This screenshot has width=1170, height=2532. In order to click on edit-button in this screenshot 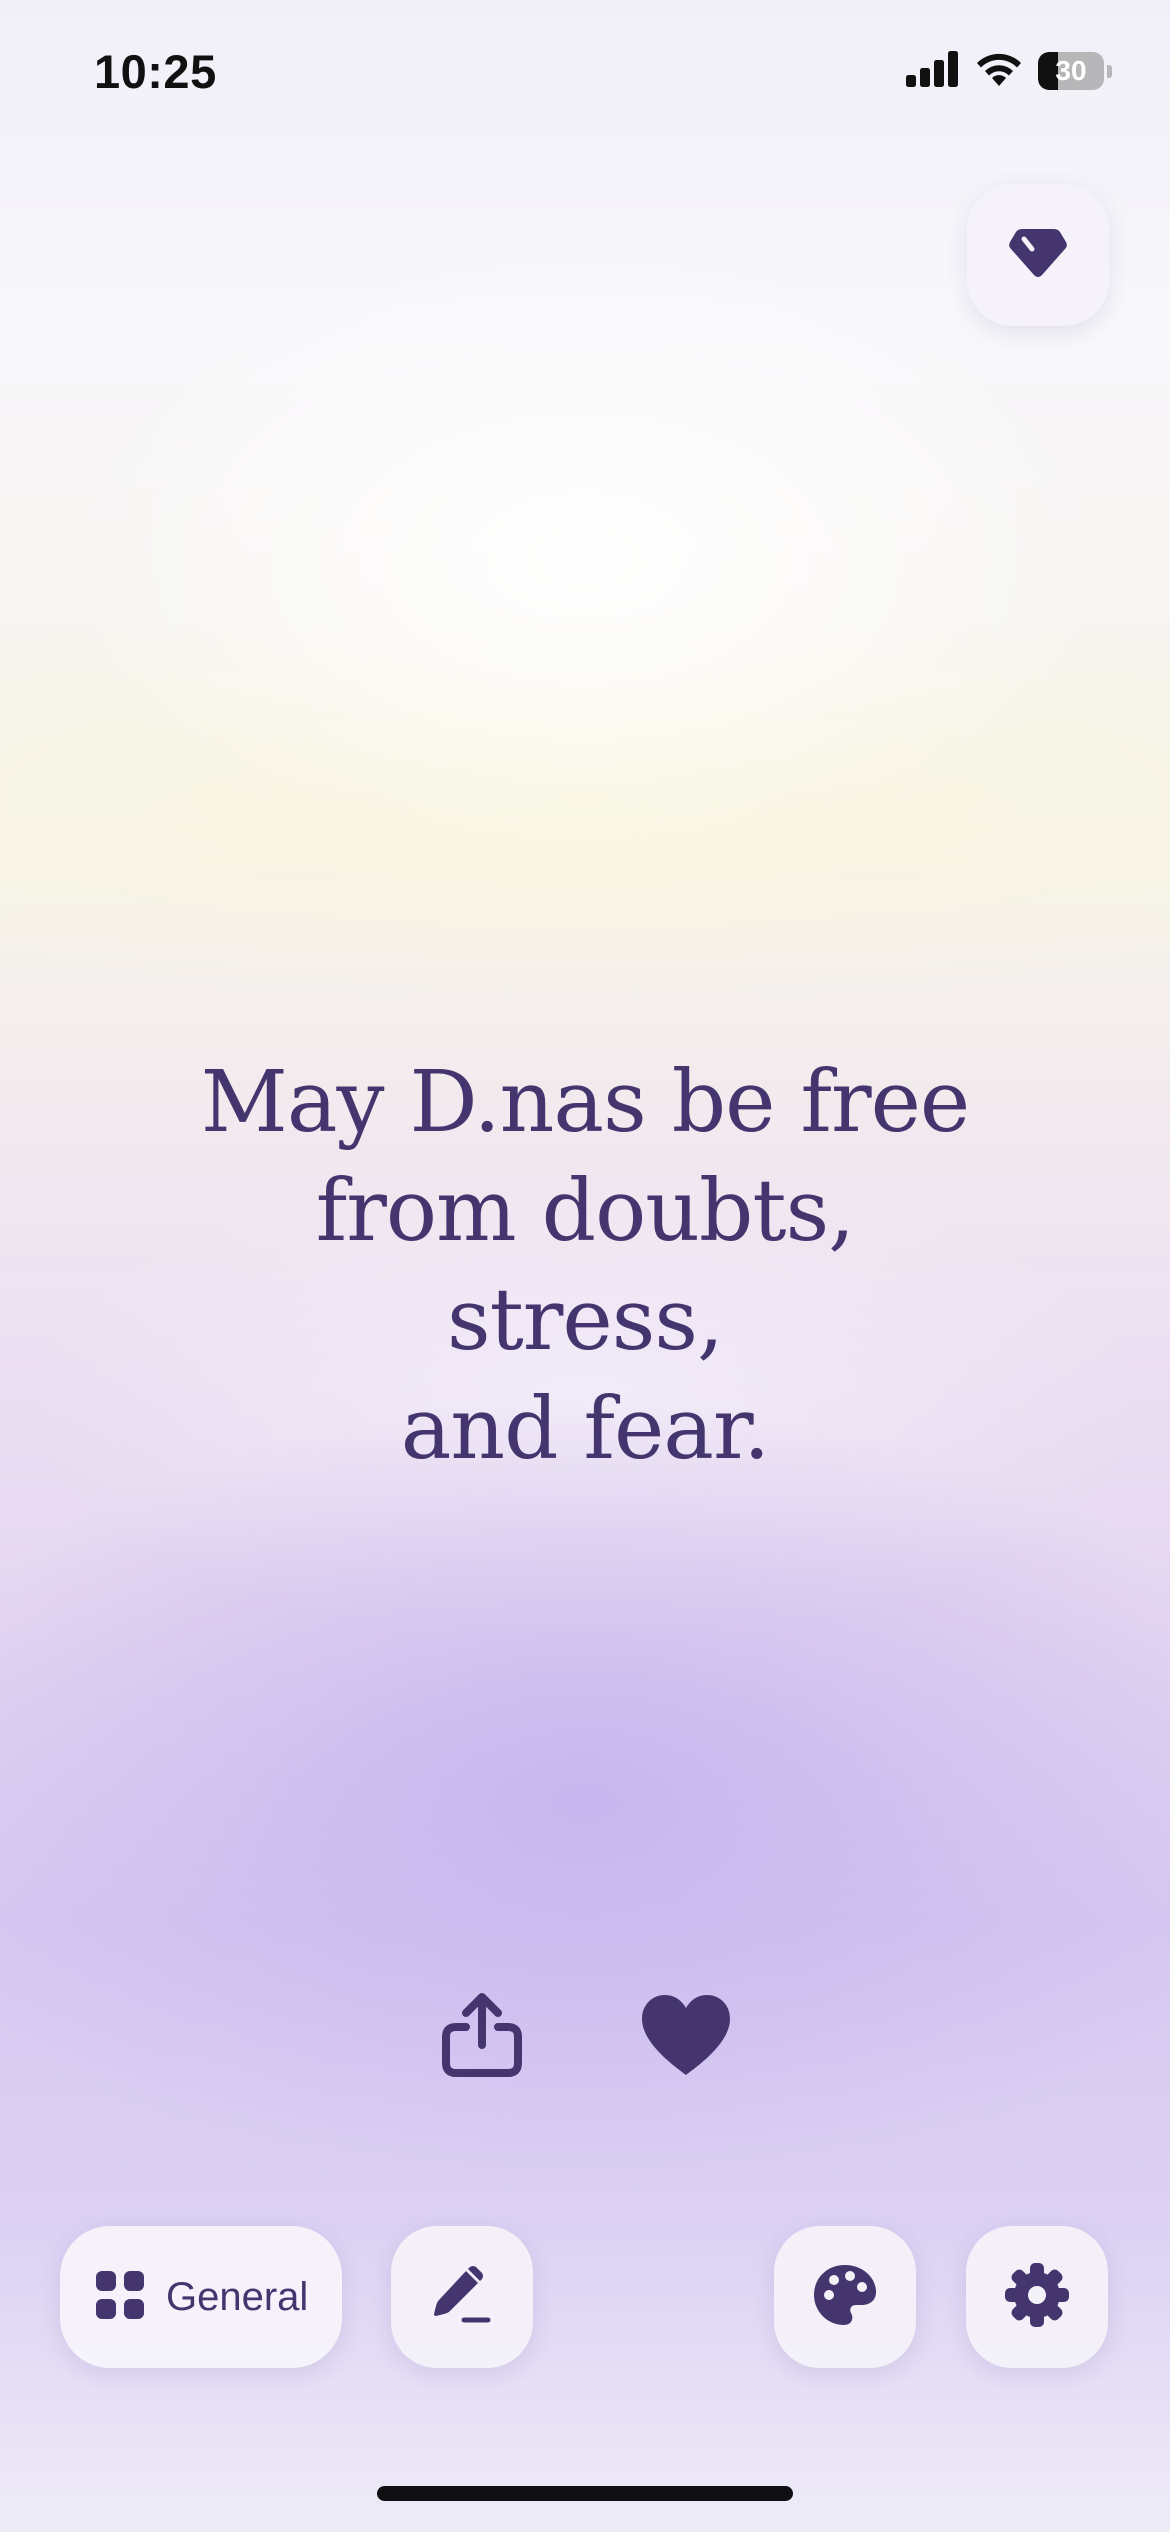, I will do `click(462, 2297)`.